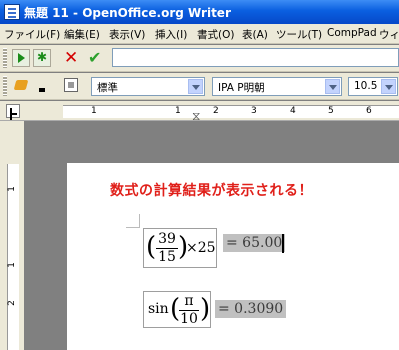 The image size is (399, 350). I want to click on font-name-select: IPA P明朝, so click(277, 86).